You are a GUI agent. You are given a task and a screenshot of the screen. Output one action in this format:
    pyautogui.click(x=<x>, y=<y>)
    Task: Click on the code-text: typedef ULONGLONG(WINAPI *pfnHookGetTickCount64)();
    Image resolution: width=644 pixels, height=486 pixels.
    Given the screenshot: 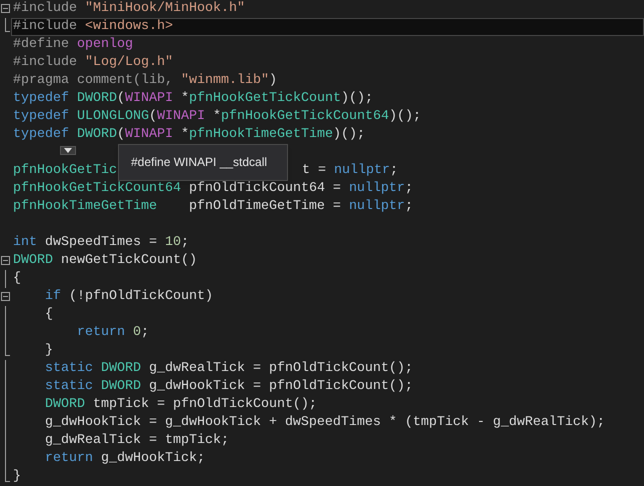 What is the action you would take?
    pyautogui.click(x=216, y=117)
    